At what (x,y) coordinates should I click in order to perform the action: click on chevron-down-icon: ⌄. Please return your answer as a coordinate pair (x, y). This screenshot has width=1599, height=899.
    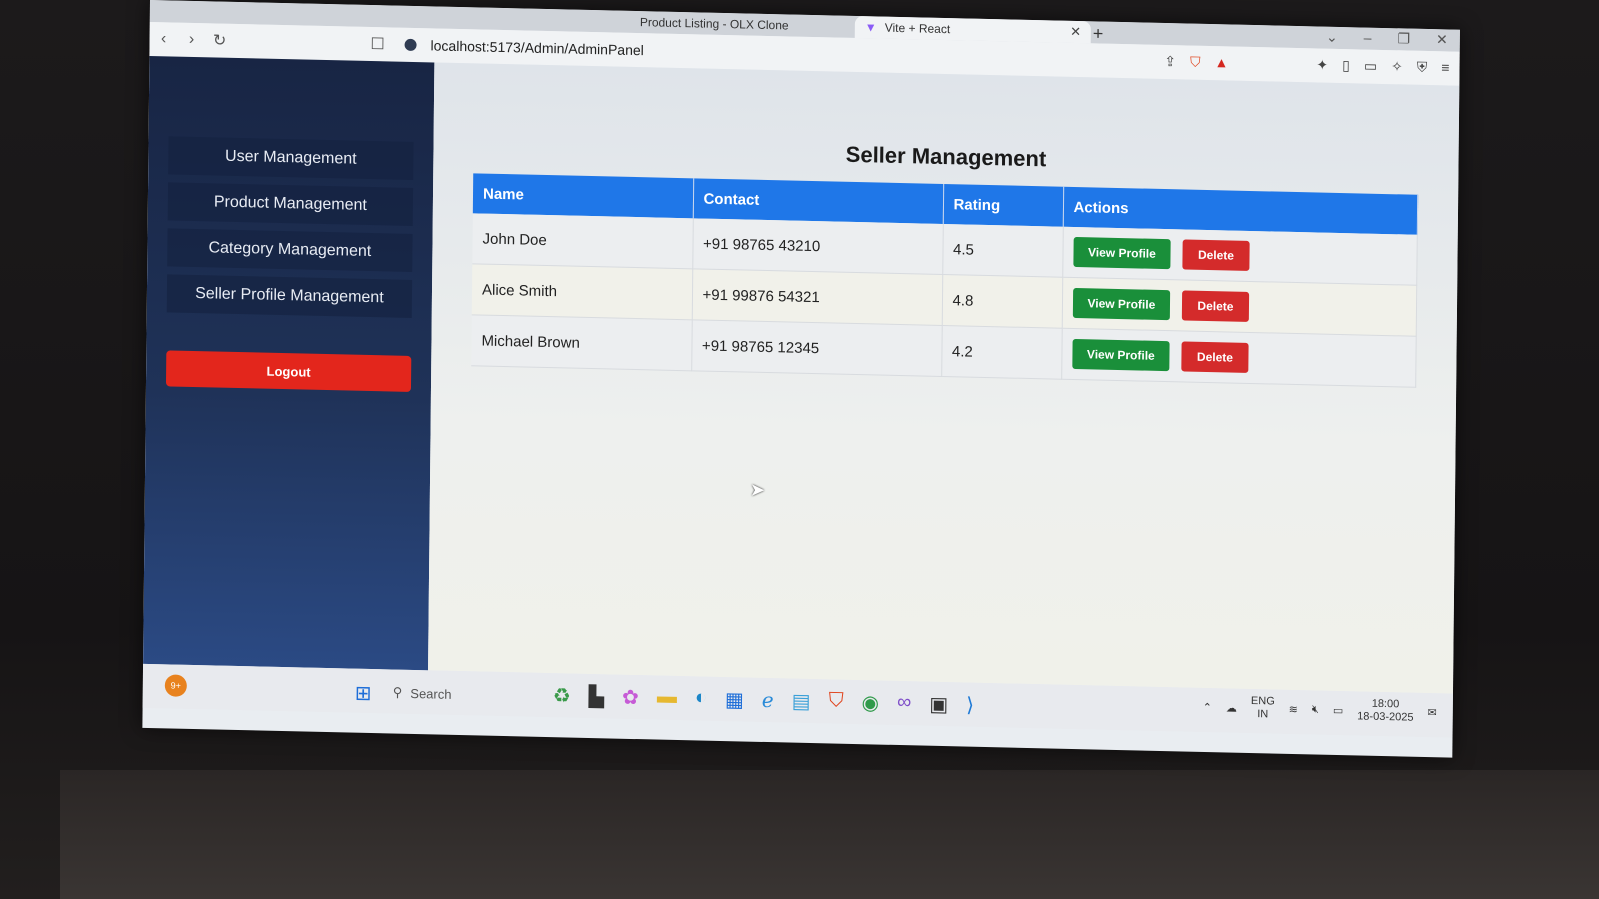
    Looking at the image, I should click on (1332, 37).